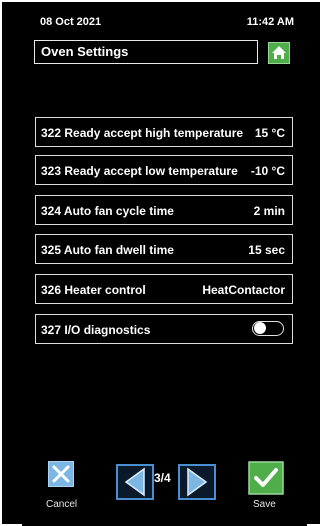  I want to click on cancel-button, so click(61, 478).